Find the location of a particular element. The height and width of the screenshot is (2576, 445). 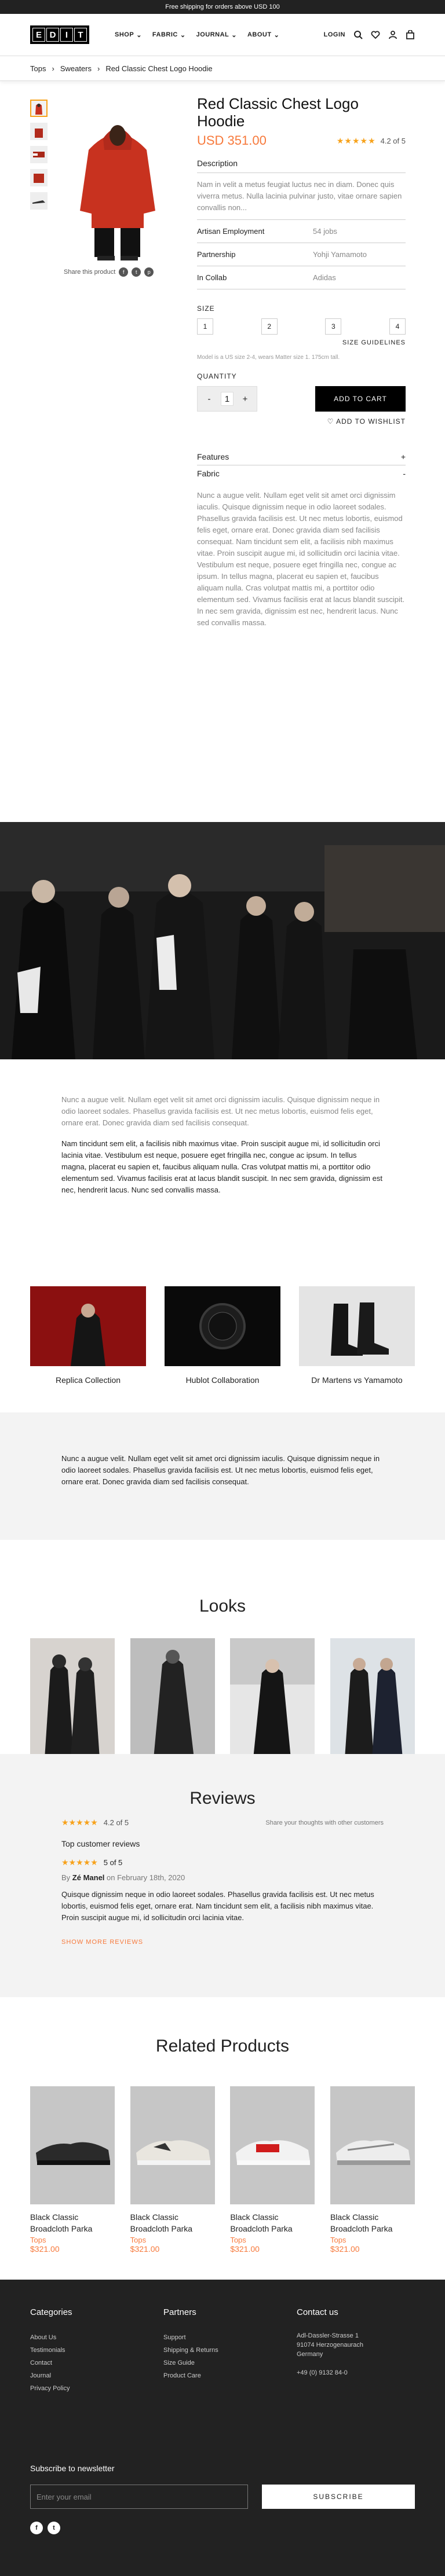

contact-line: Adl-Dassler-Strasse 1 is located at coordinates (328, 2335).